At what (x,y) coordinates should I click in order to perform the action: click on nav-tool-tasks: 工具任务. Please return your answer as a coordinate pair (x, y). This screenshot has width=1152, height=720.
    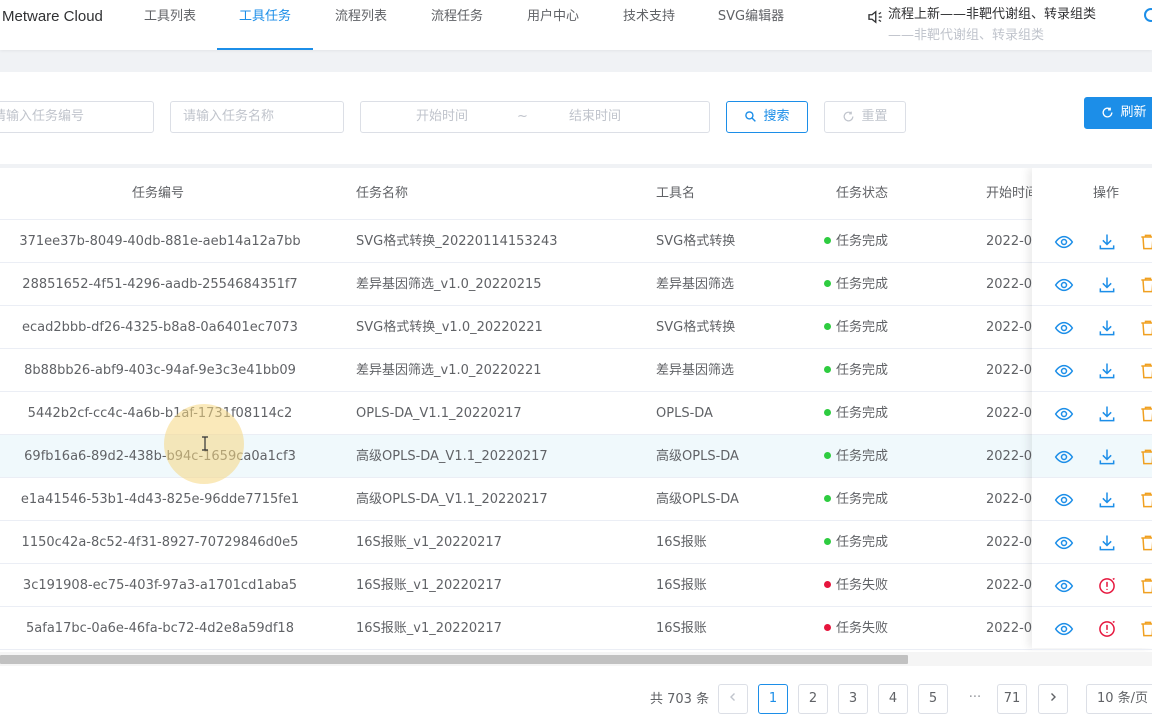
    Looking at the image, I should click on (265, 25).